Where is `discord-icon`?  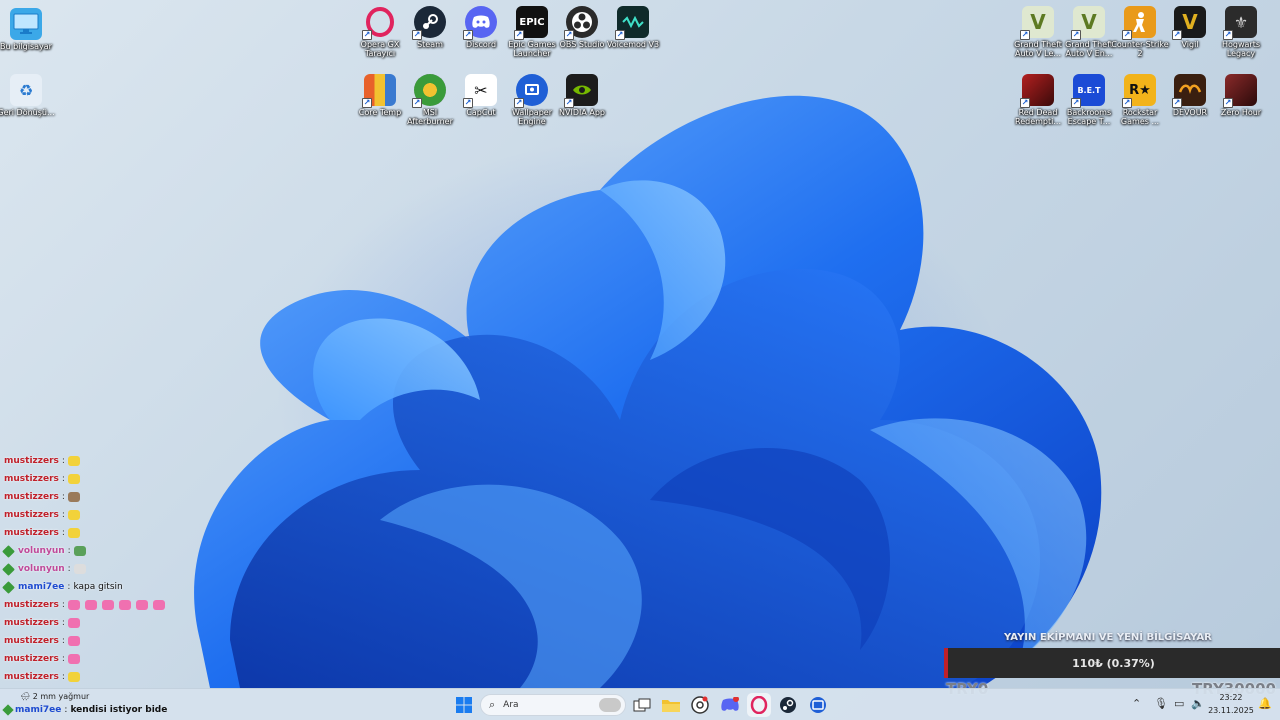
discord-icon is located at coordinates (730, 704).